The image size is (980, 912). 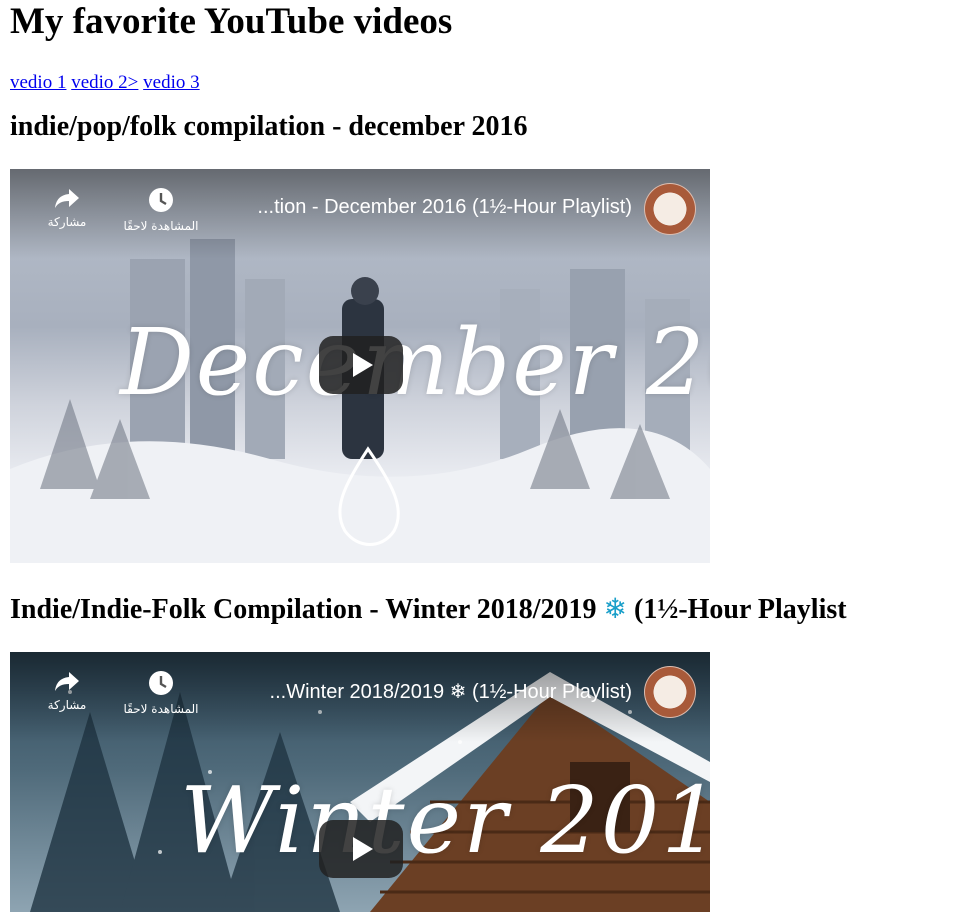 What do you see at coordinates (38, 82) in the screenshot?
I see `nav-link-video-1: vedio 1` at bounding box center [38, 82].